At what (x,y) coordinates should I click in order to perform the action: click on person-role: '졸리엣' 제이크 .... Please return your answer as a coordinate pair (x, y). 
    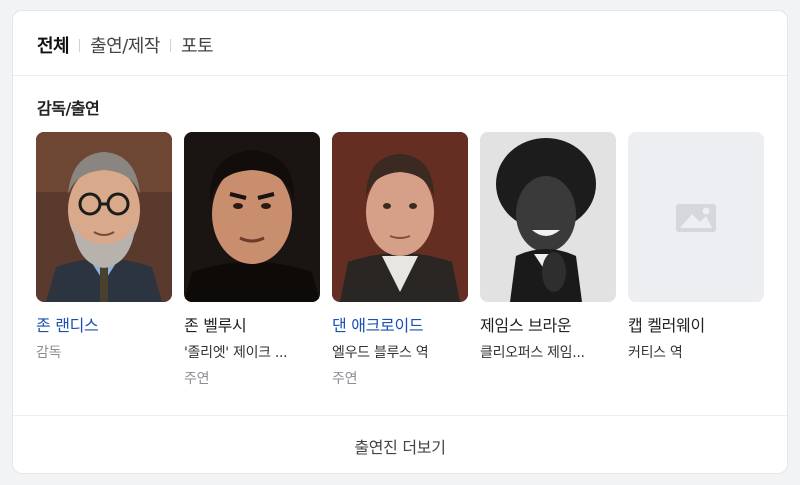
    Looking at the image, I should click on (236, 353).